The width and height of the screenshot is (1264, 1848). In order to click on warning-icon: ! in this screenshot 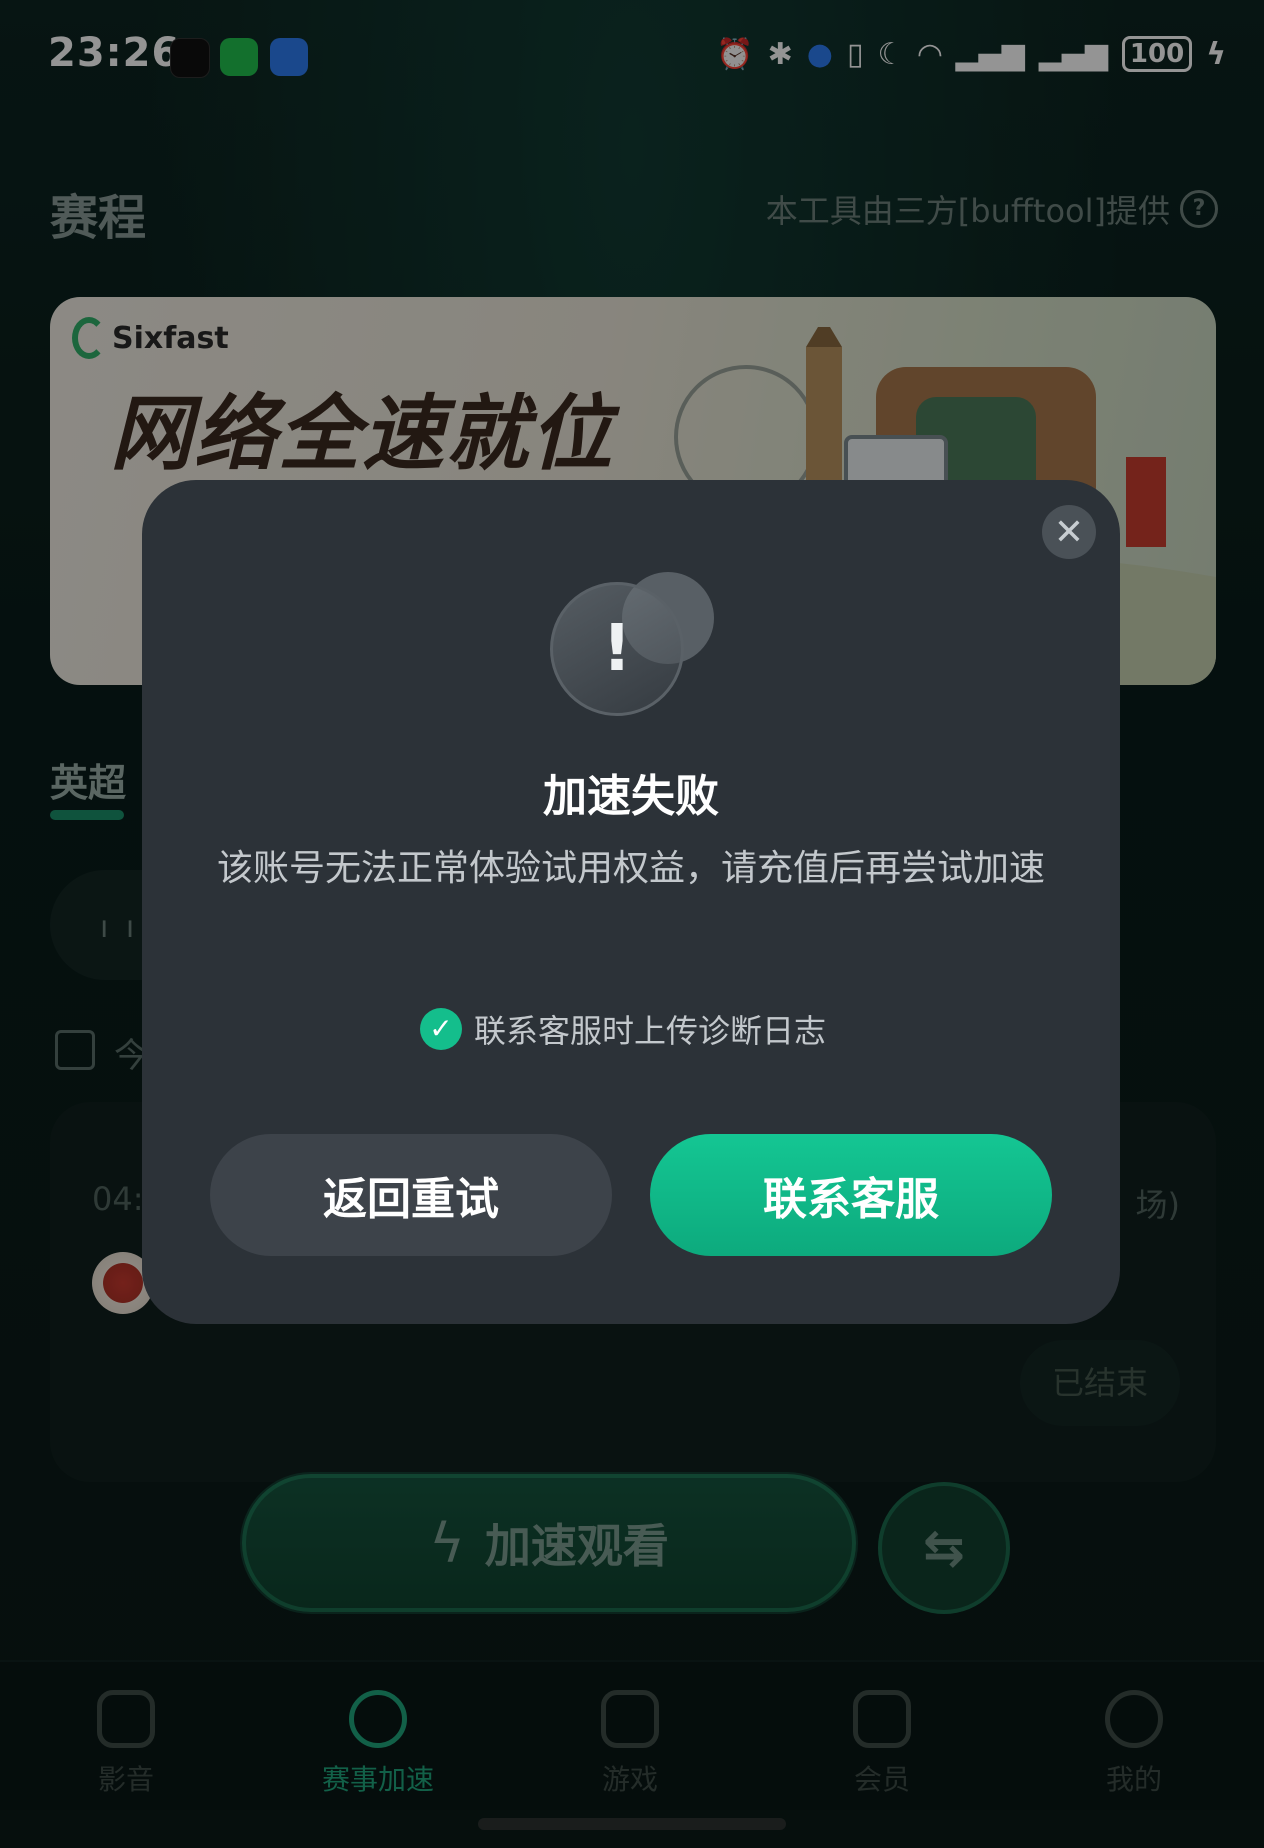, I will do `click(617, 649)`.